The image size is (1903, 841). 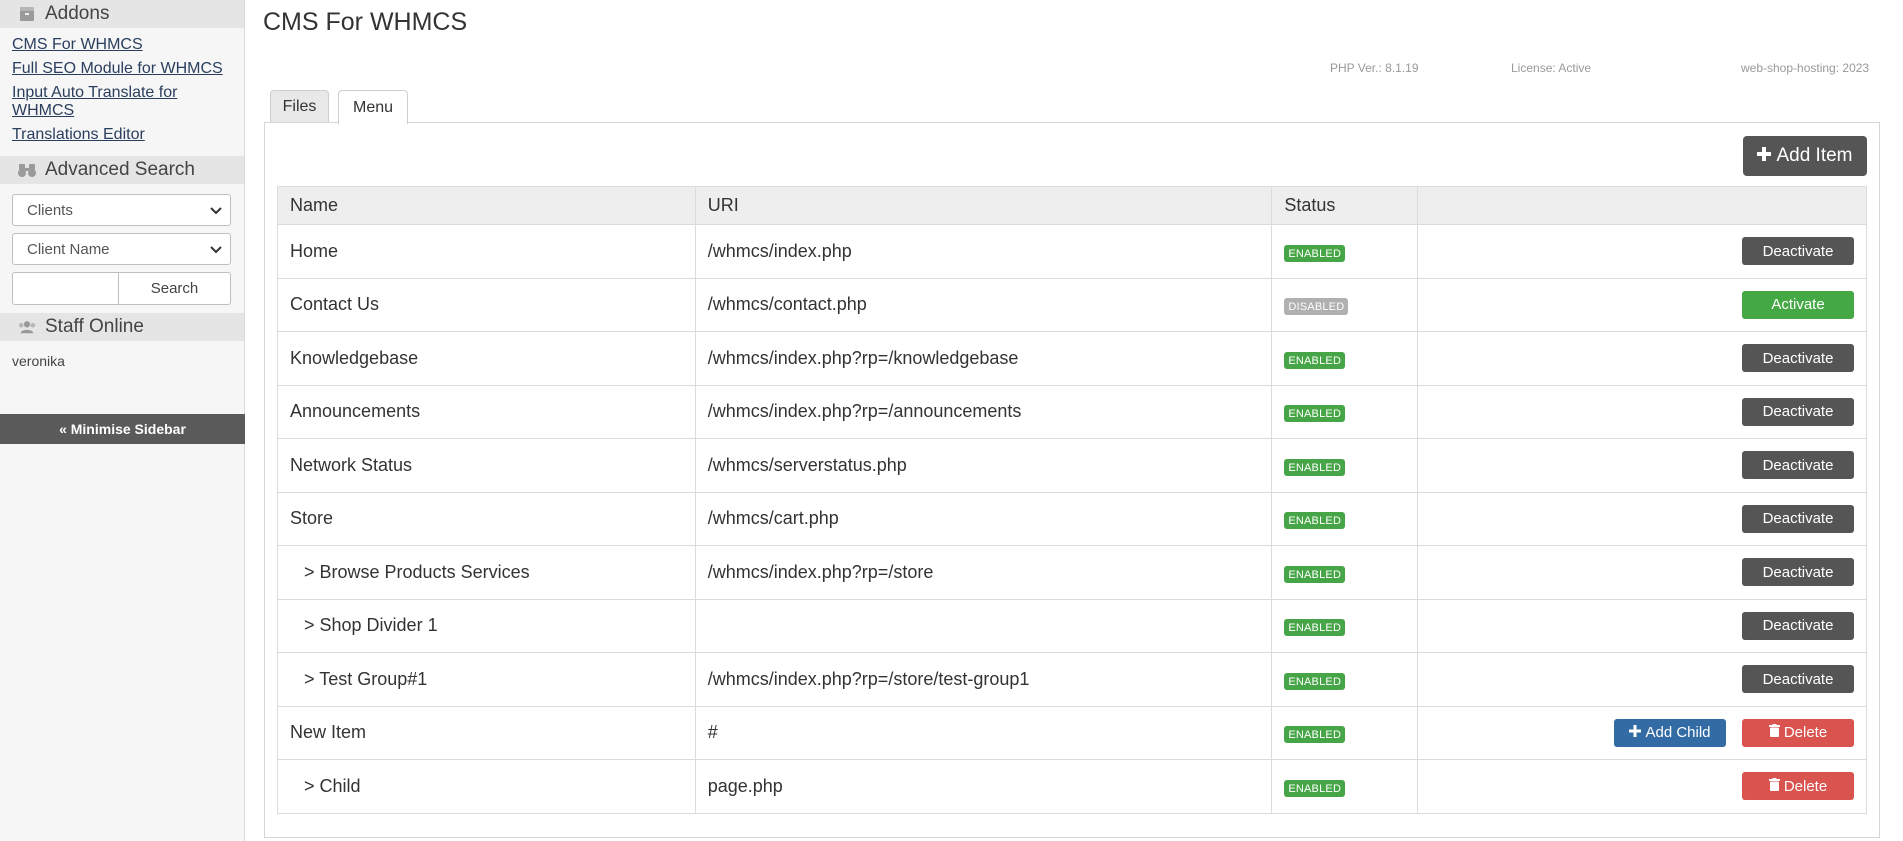 I want to click on row-name: > Browse Products Services, so click(x=486, y=572).